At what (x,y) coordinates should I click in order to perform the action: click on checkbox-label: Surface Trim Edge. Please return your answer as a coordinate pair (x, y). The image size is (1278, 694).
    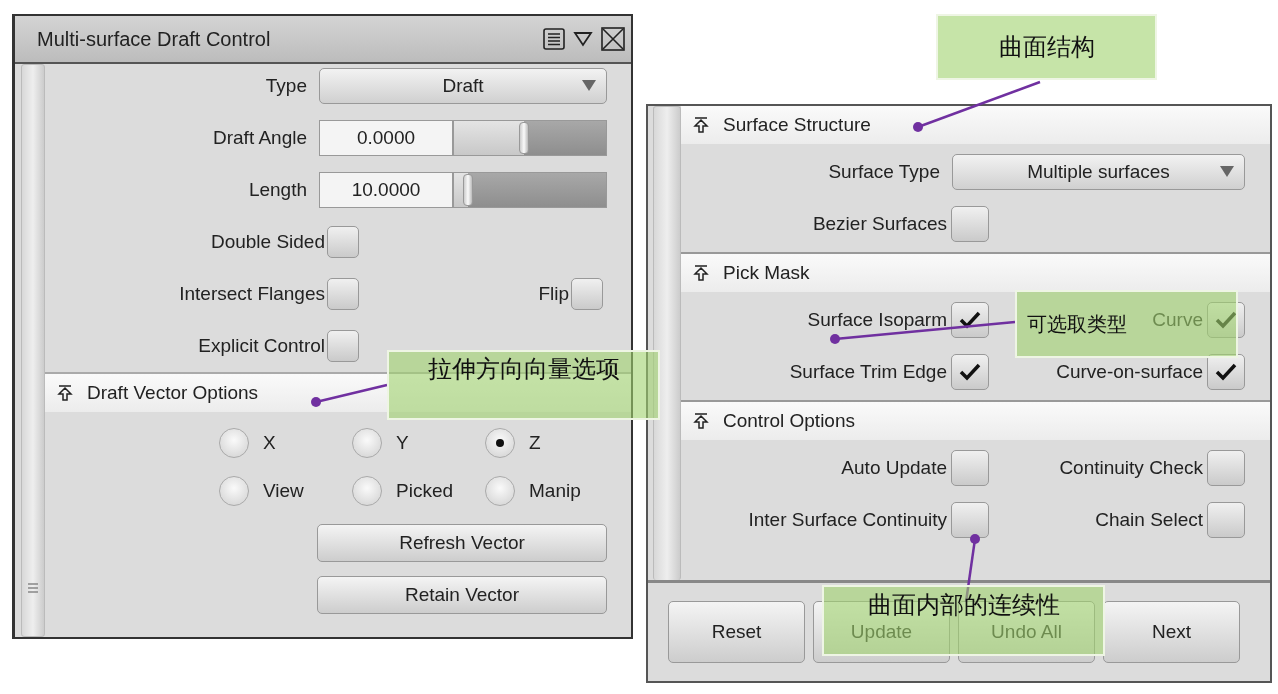
    Looking at the image, I should click on (868, 372).